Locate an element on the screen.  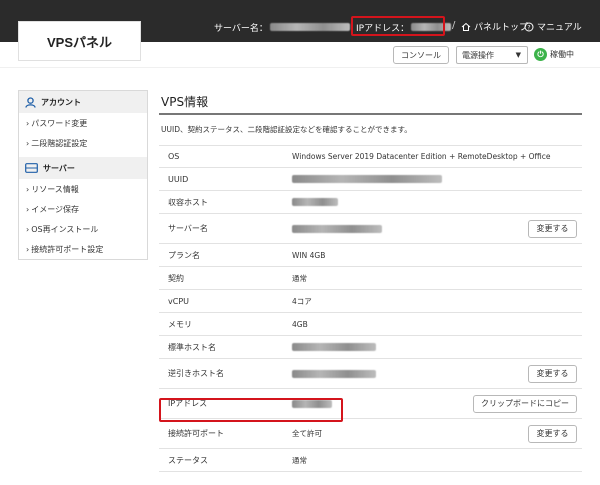
table-row-memory: メモリ 4GB is located at coordinates (370, 324).